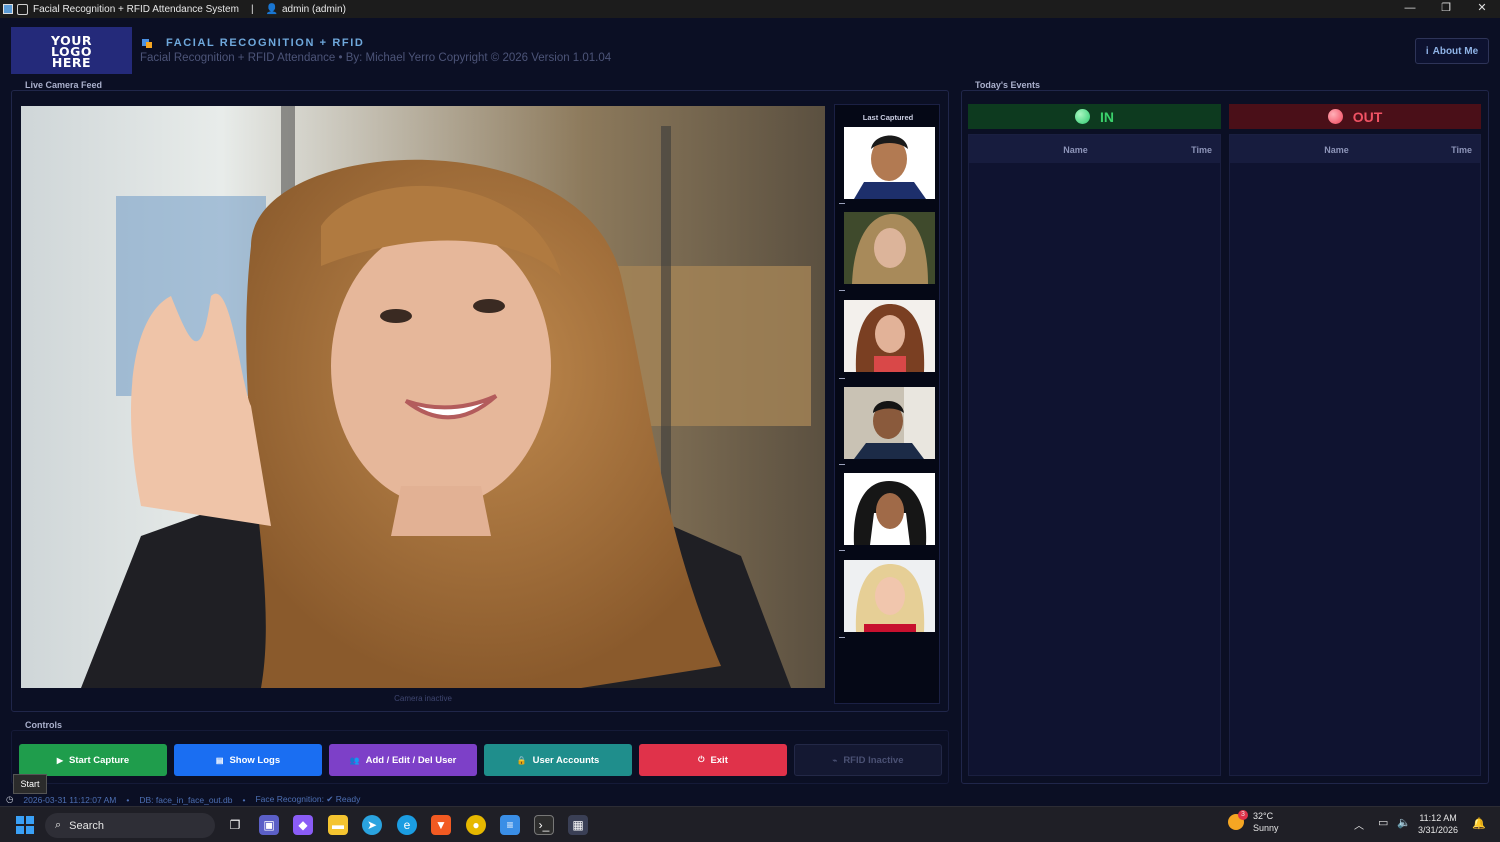 The height and width of the screenshot is (842, 1500). Describe the element at coordinates (1383, 822) in the screenshot. I see `network-icon: ▭` at that location.